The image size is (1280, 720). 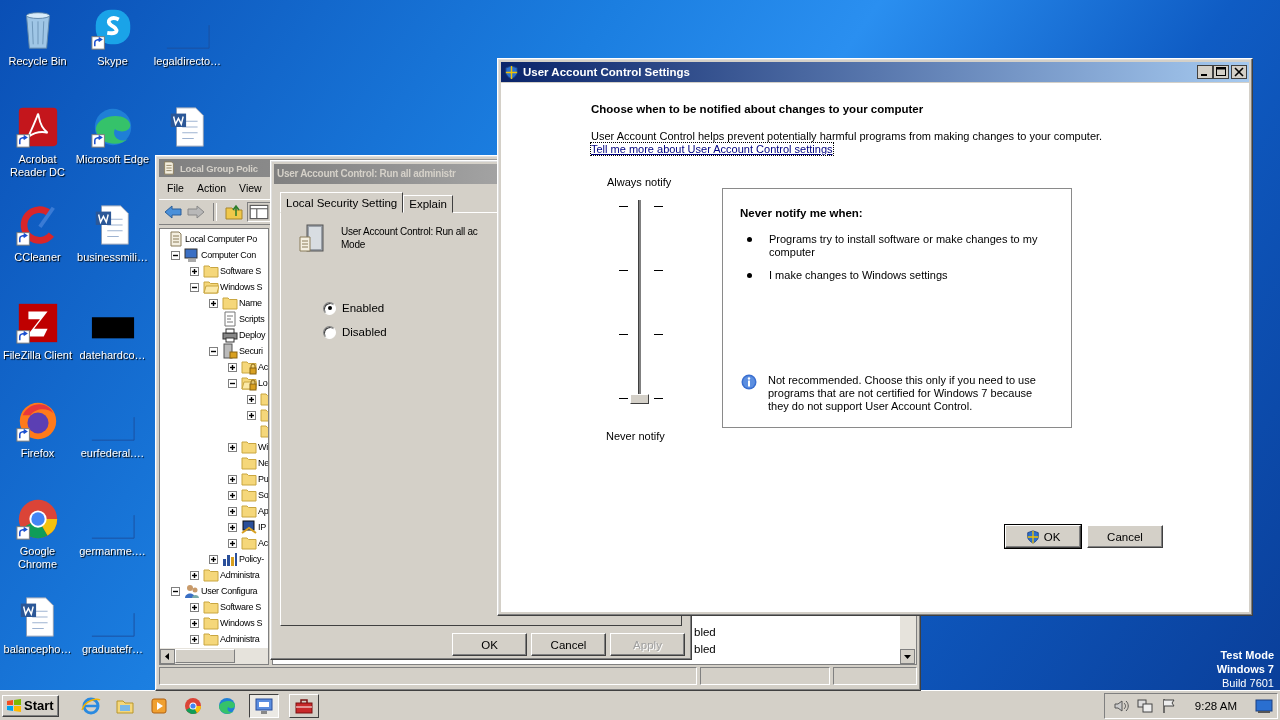 I want to click on tree-item: Ap, so click(x=263, y=511).